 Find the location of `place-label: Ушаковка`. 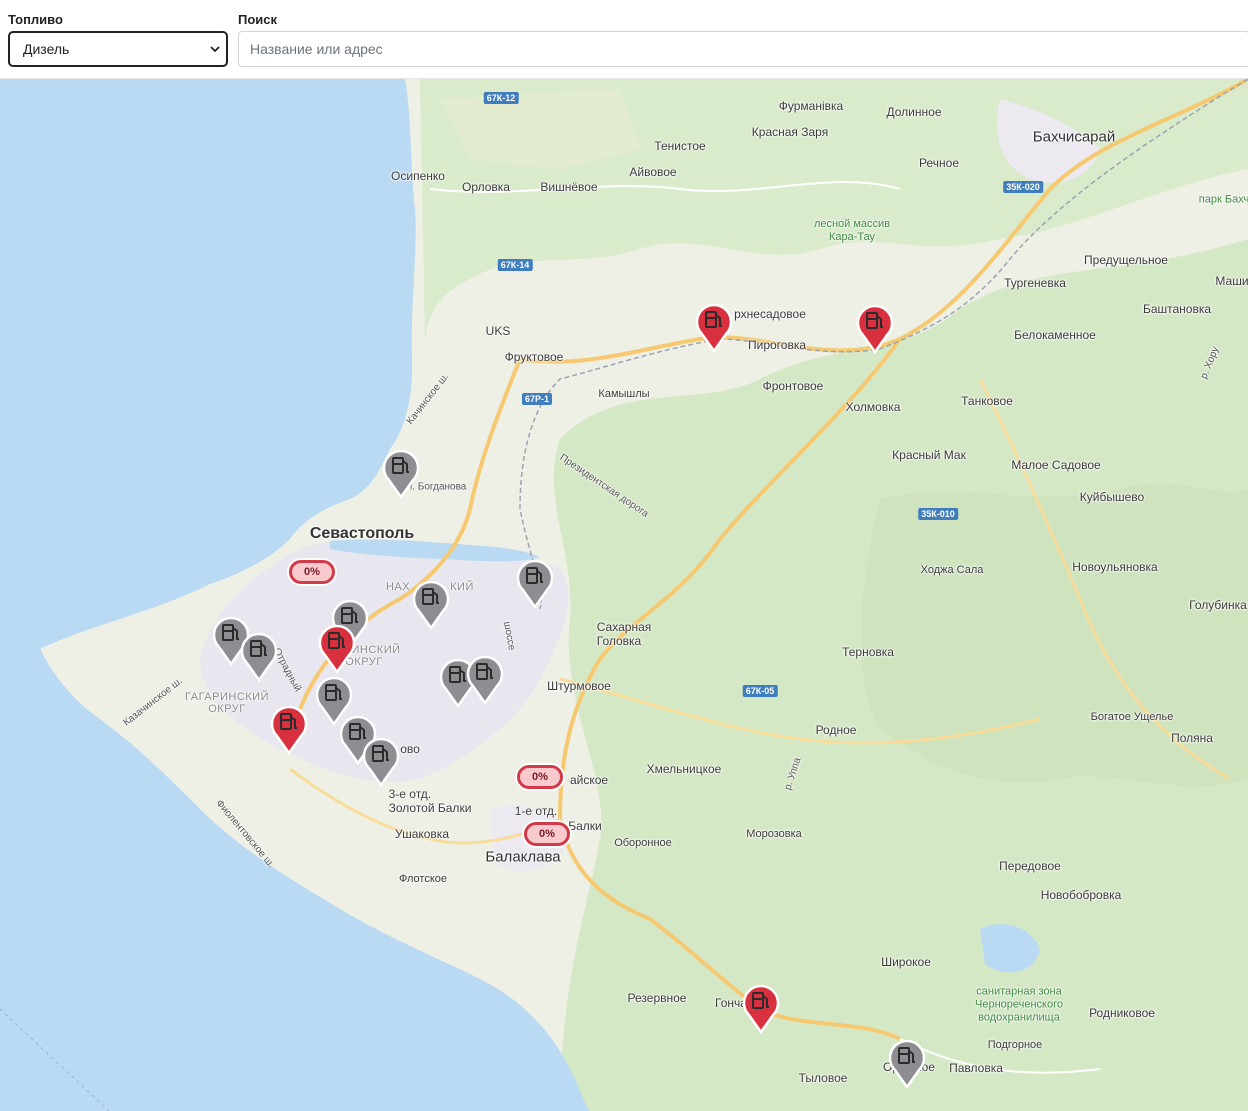

place-label: Ушаковка is located at coordinates (422, 834).